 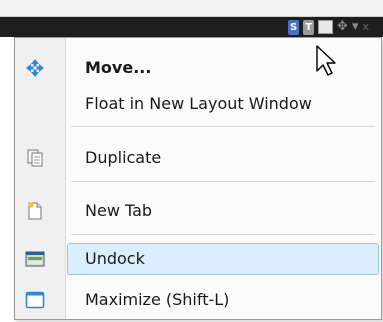 I want to click on duplicate-pages-icon, so click(x=35, y=158).